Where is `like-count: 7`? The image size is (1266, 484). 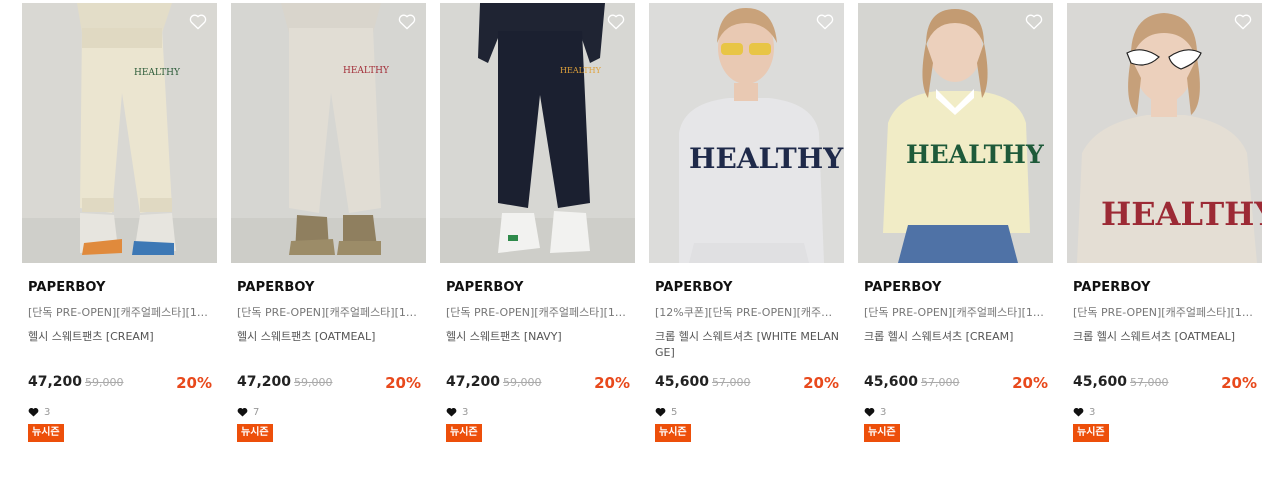 like-count: 7 is located at coordinates (329, 412).